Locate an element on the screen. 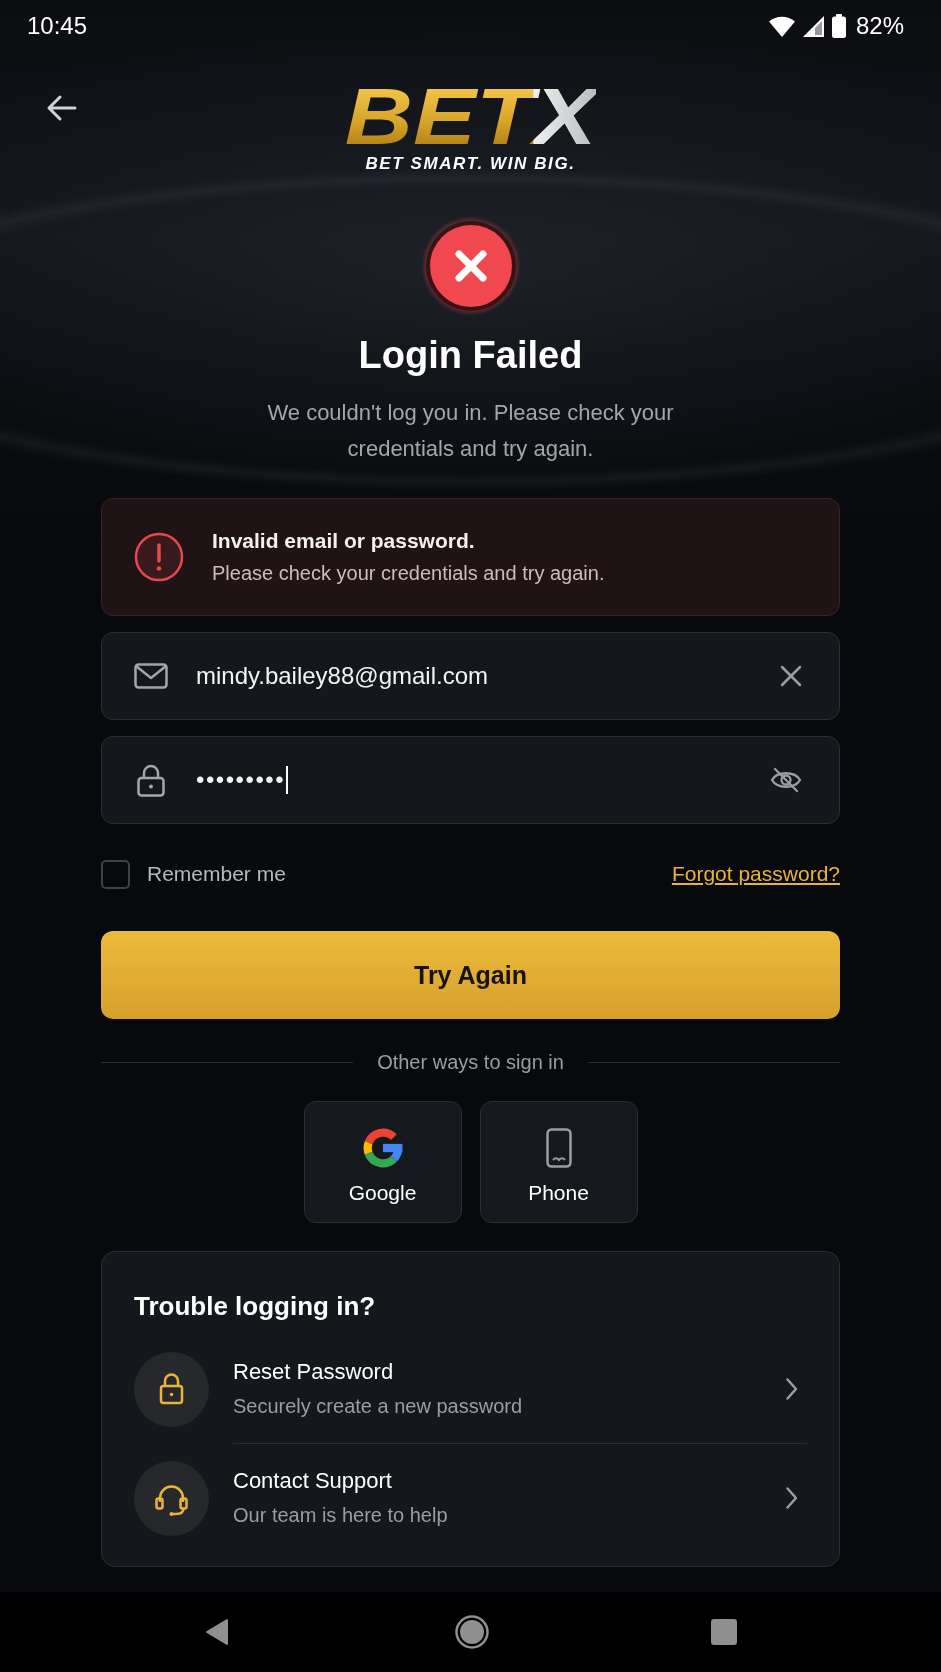 The height and width of the screenshot is (1672, 941). signal-icon is located at coordinates (813, 26).